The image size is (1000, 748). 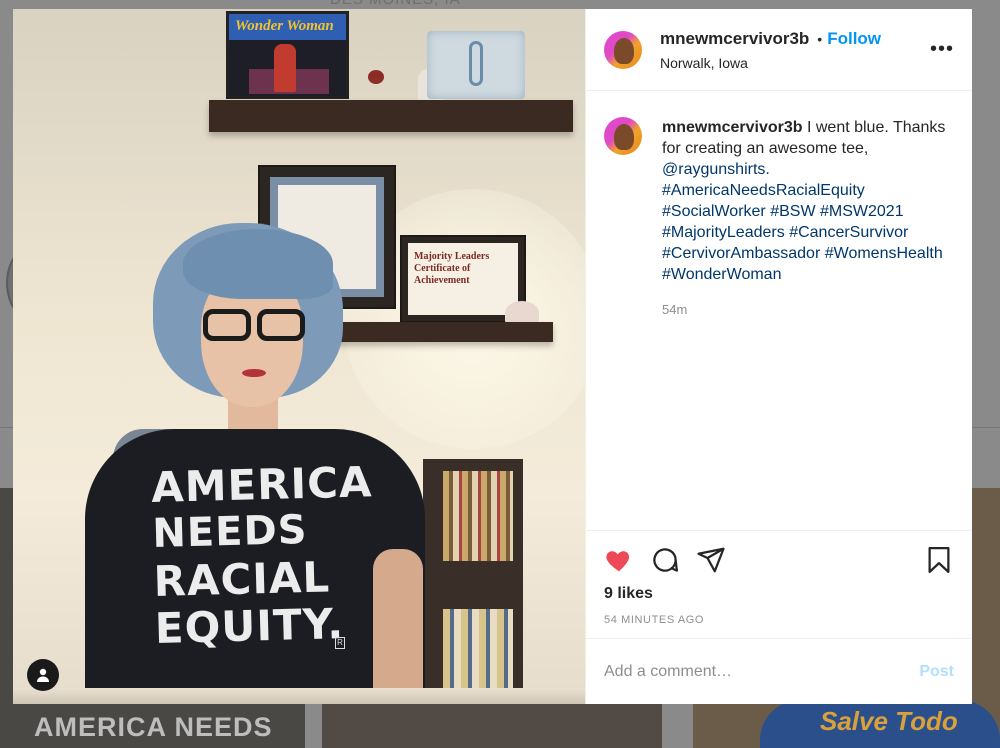 I want to click on ribbon-plaque, so click(x=476, y=65).